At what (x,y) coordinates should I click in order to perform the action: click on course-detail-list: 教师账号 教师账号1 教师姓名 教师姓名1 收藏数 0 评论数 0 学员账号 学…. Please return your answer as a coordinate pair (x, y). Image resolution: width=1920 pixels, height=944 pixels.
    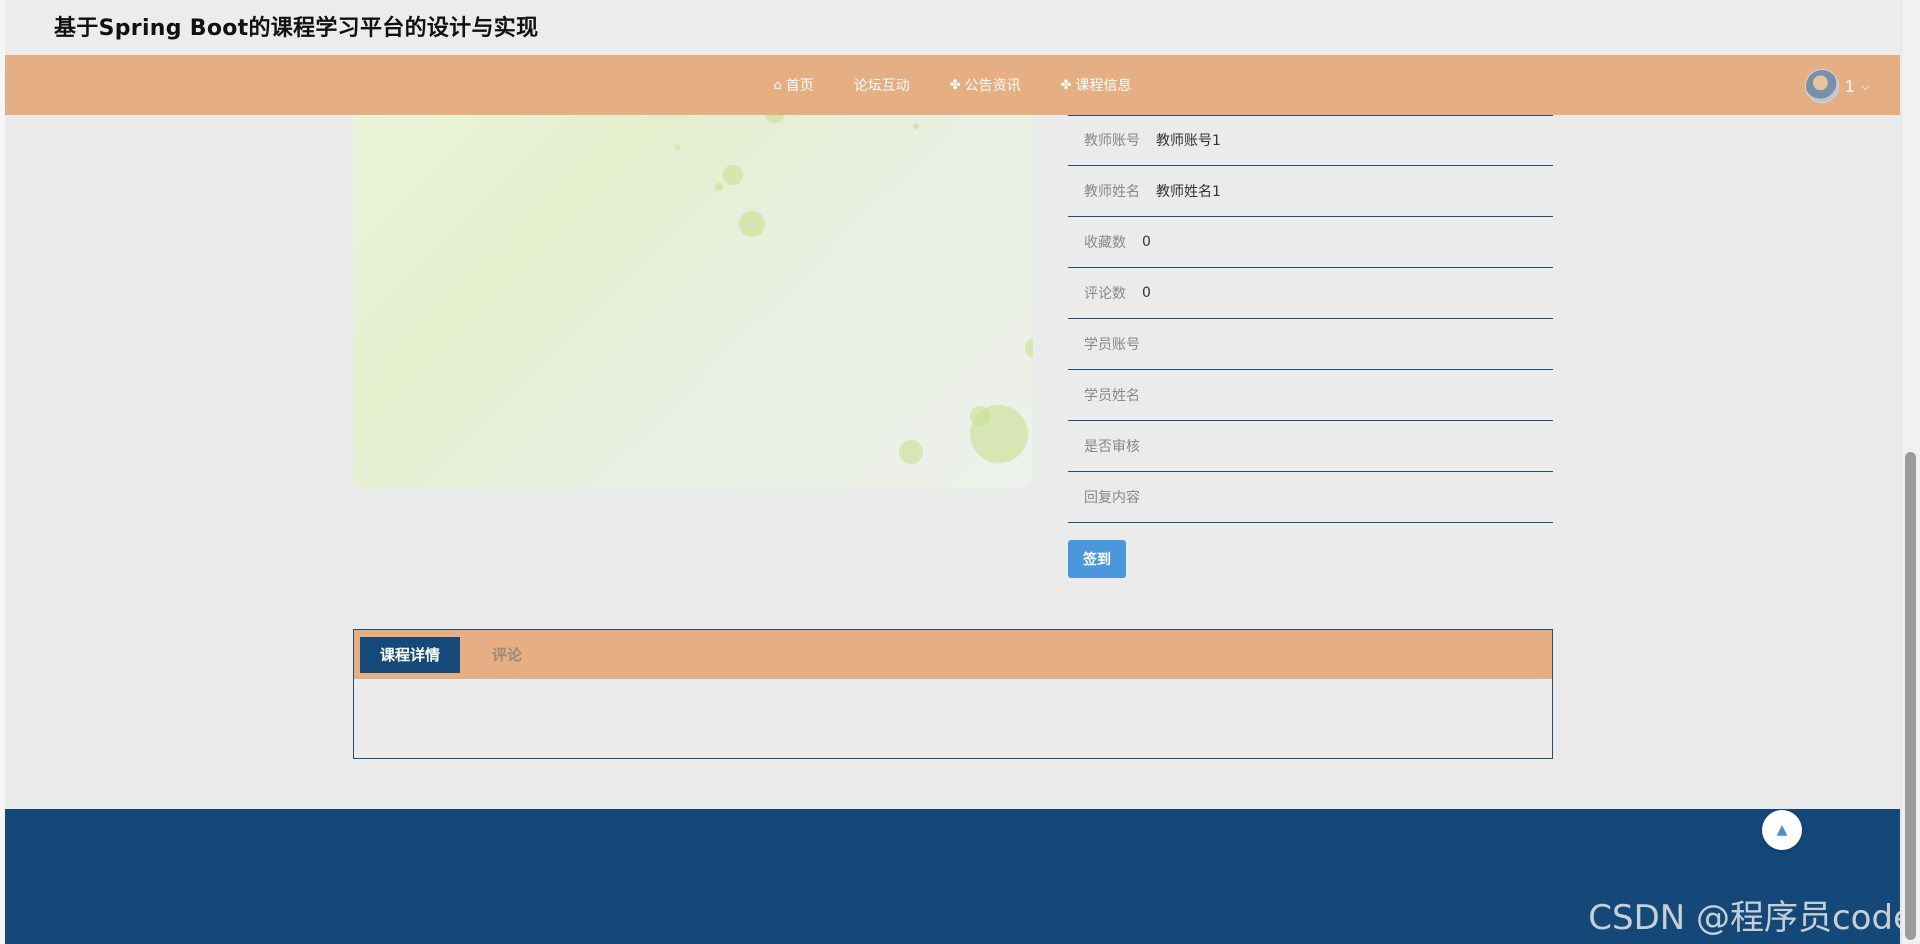
    Looking at the image, I should click on (1310, 319).